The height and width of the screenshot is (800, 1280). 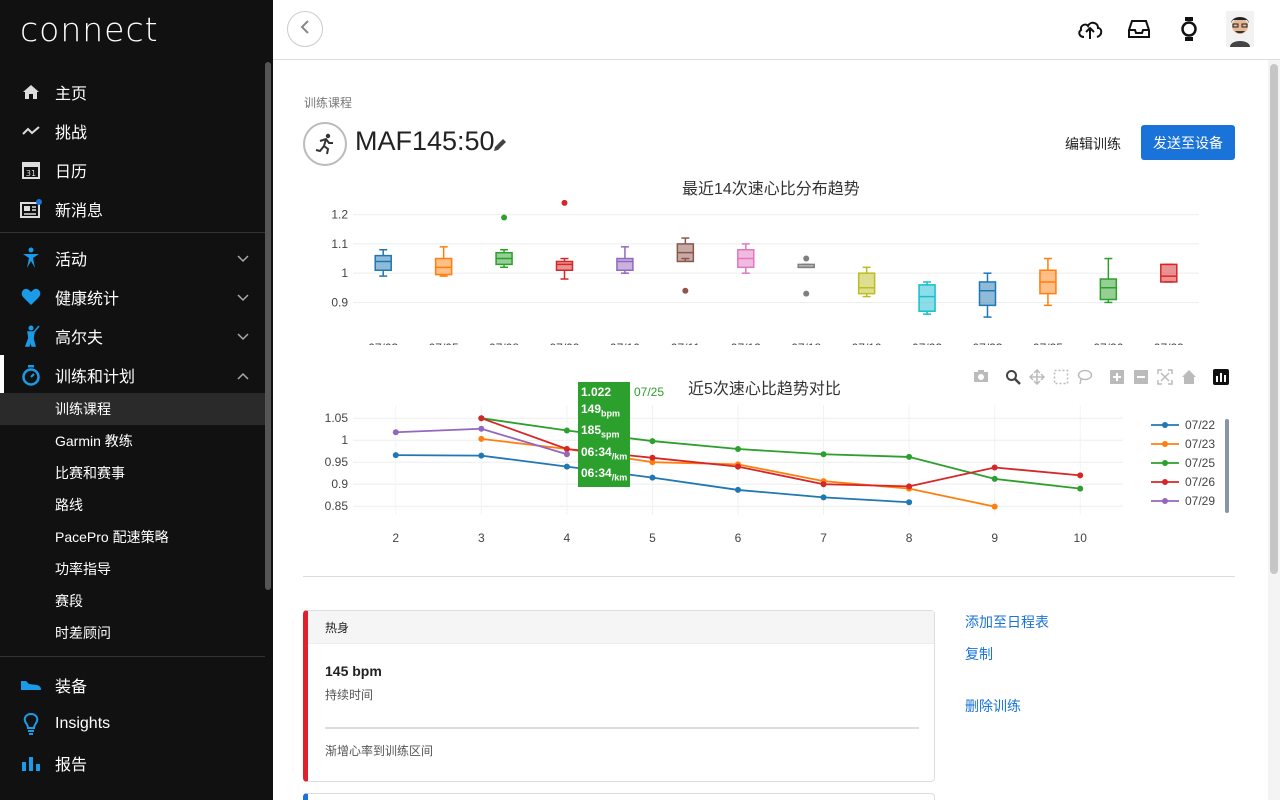 I want to click on avatar, so click(x=1240, y=31).